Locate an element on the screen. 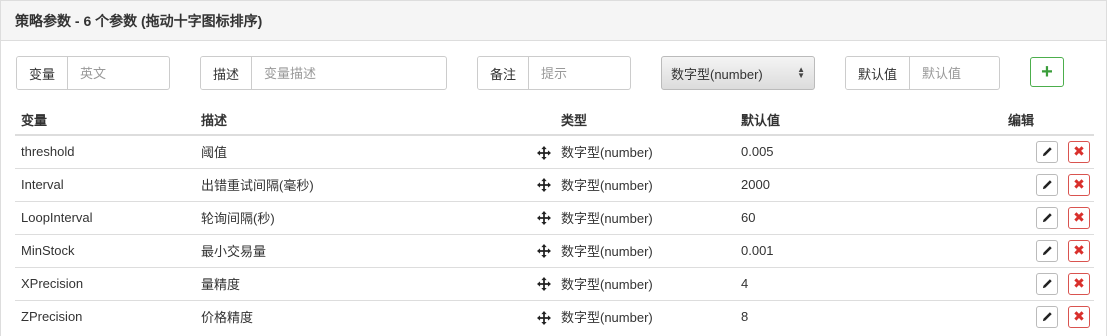 Image resolution: width=1107 pixels, height=336 pixels. default-input-group: 默认值 is located at coordinates (922, 73).